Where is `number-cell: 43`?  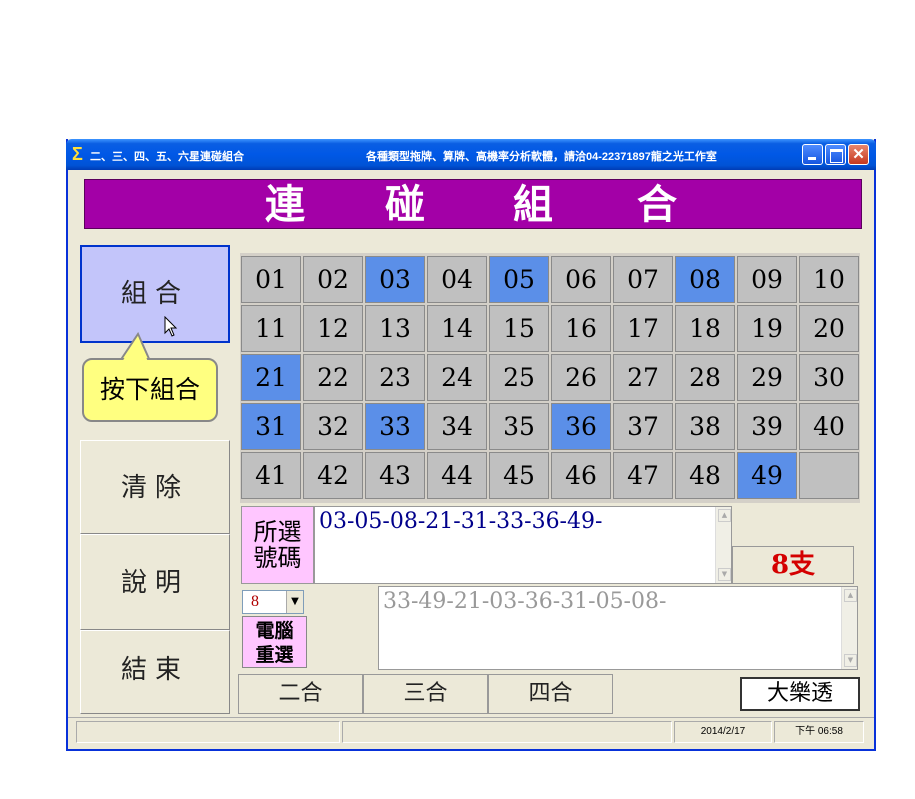 number-cell: 43 is located at coordinates (395, 475).